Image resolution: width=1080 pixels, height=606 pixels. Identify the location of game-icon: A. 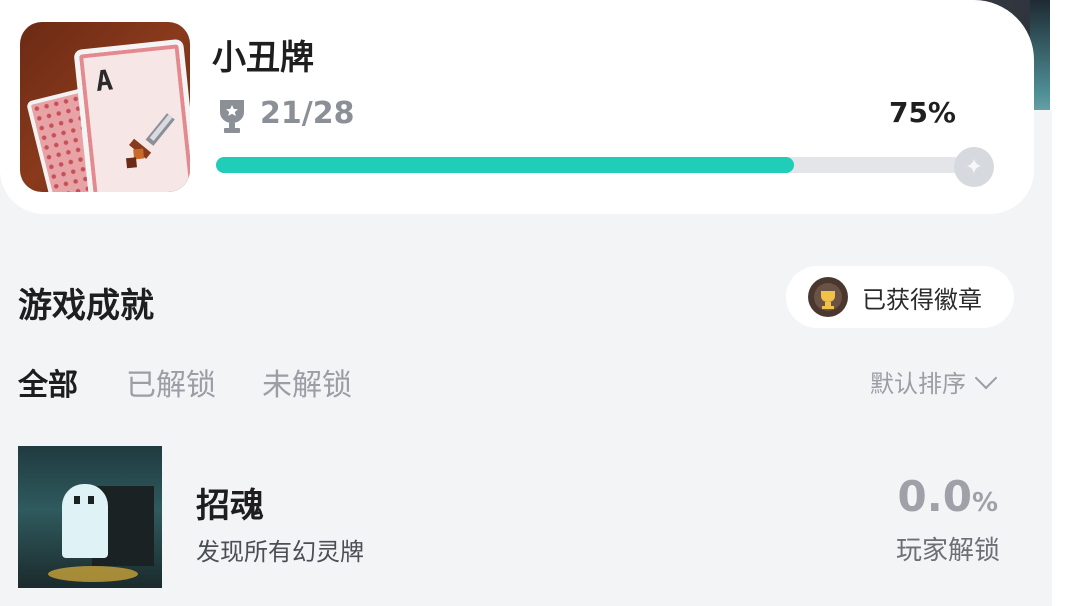
(105, 107).